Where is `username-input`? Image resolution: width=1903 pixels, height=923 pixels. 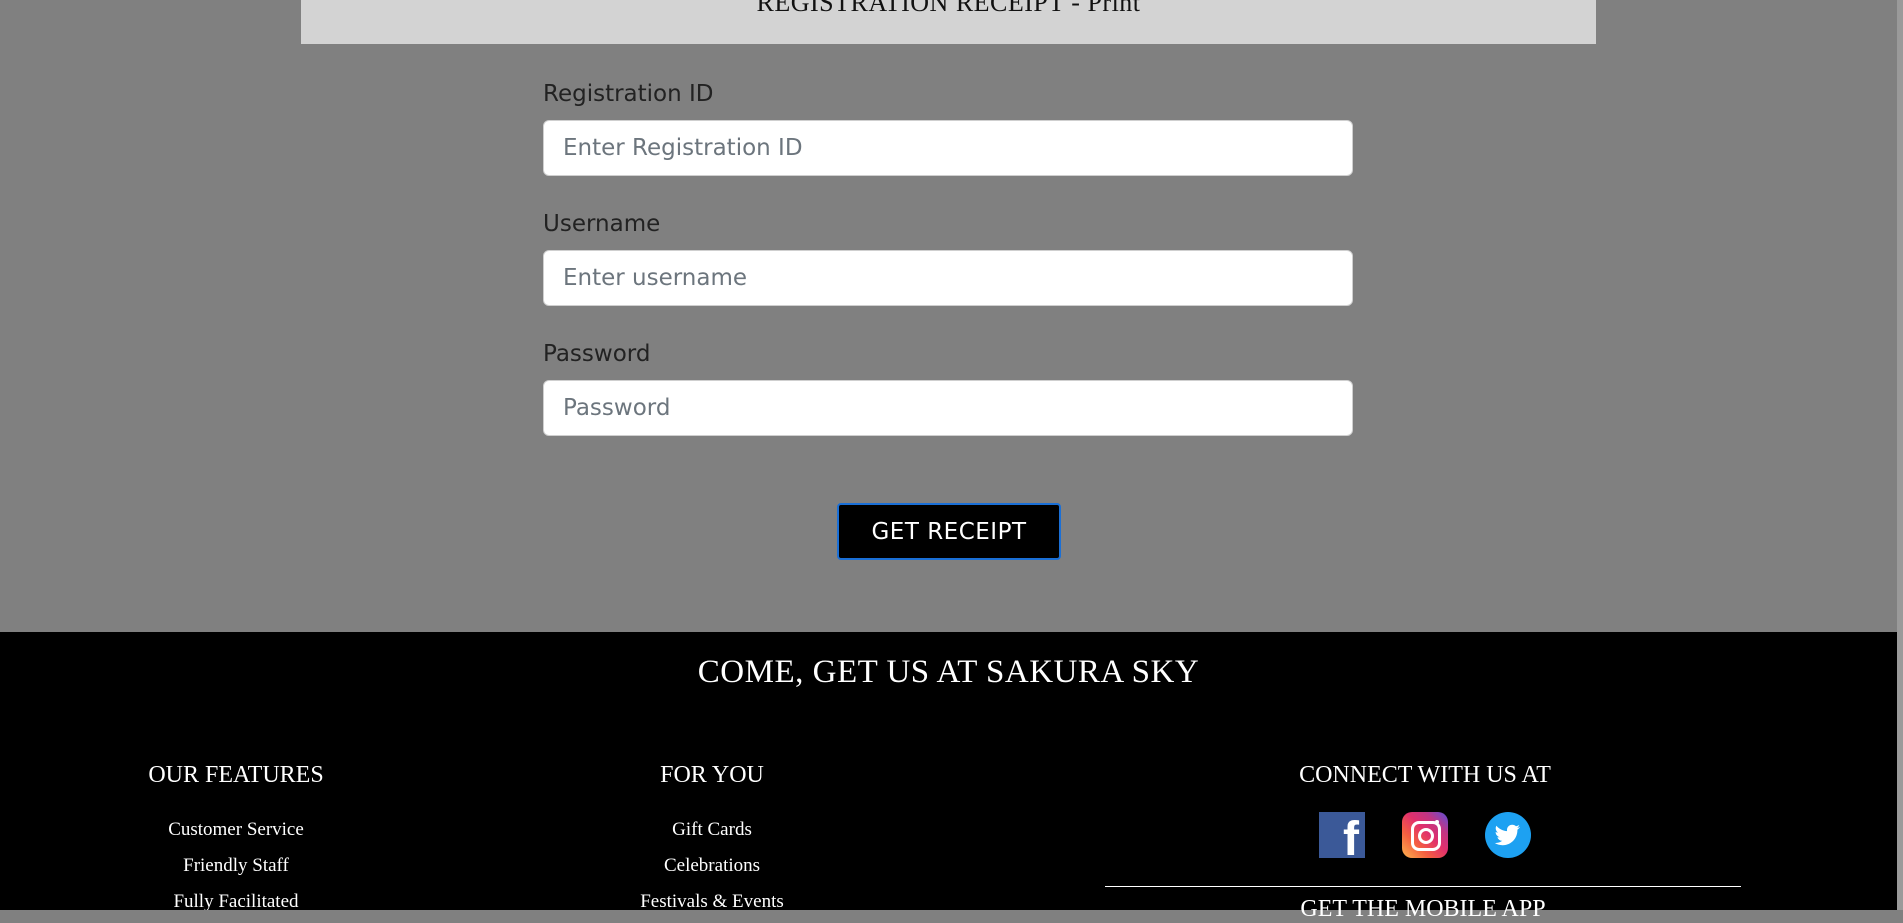
username-input is located at coordinates (948, 278).